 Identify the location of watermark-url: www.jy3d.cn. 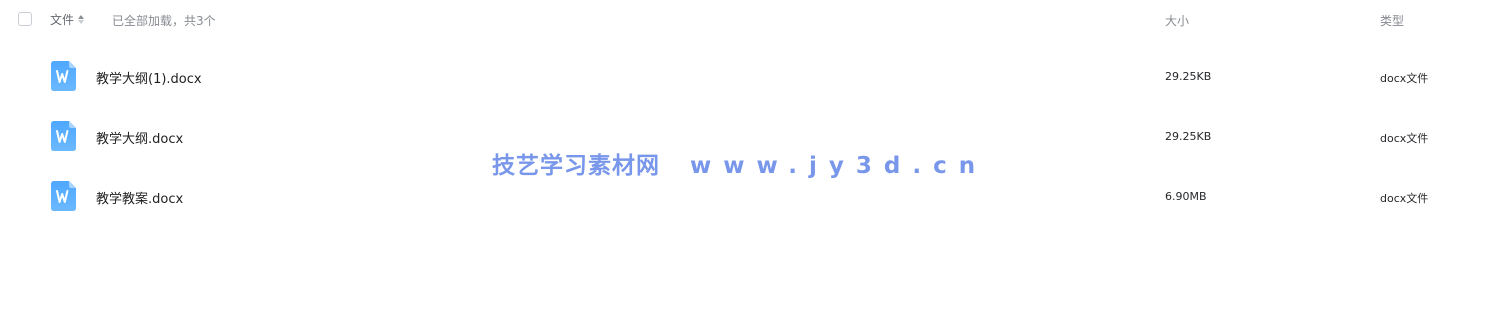
(839, 166).